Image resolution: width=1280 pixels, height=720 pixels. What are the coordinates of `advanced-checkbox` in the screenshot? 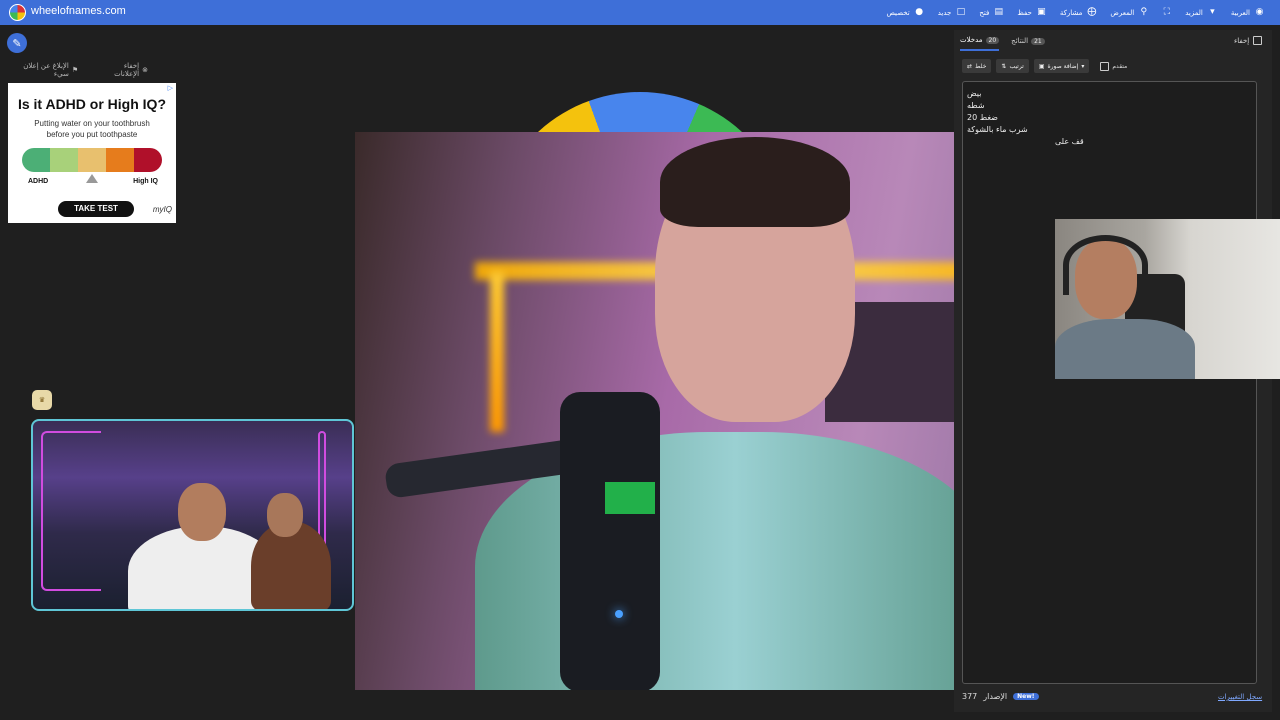 It's located at (1105, 66).